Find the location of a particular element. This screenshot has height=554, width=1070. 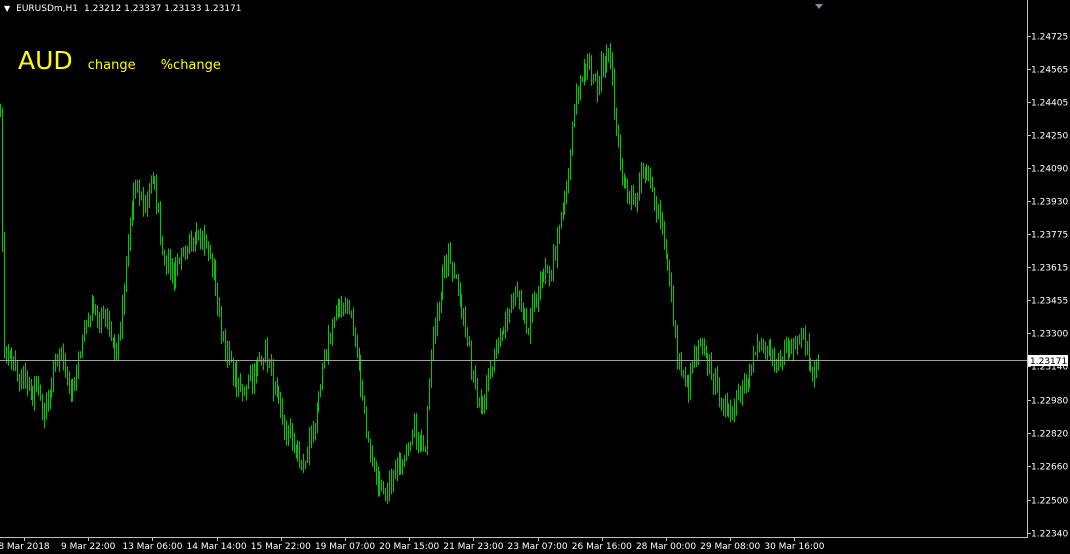

currency-label: AUD is located at coordinates (45, 60).